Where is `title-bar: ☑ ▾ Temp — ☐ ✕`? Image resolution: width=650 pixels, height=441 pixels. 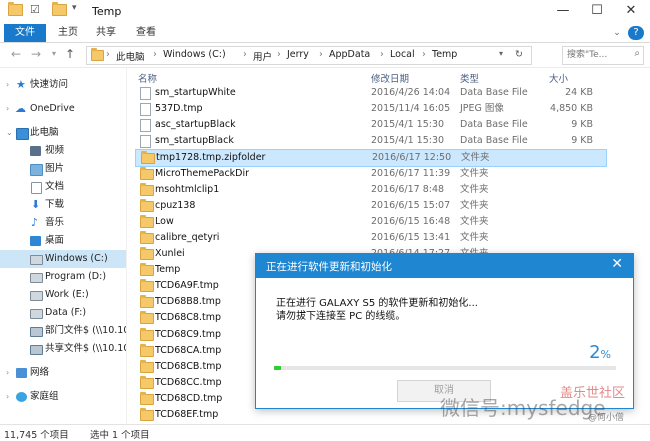 title-bar: ☑ ▾ Temp — ☐ ✕ is located at coordinates (325, 12).